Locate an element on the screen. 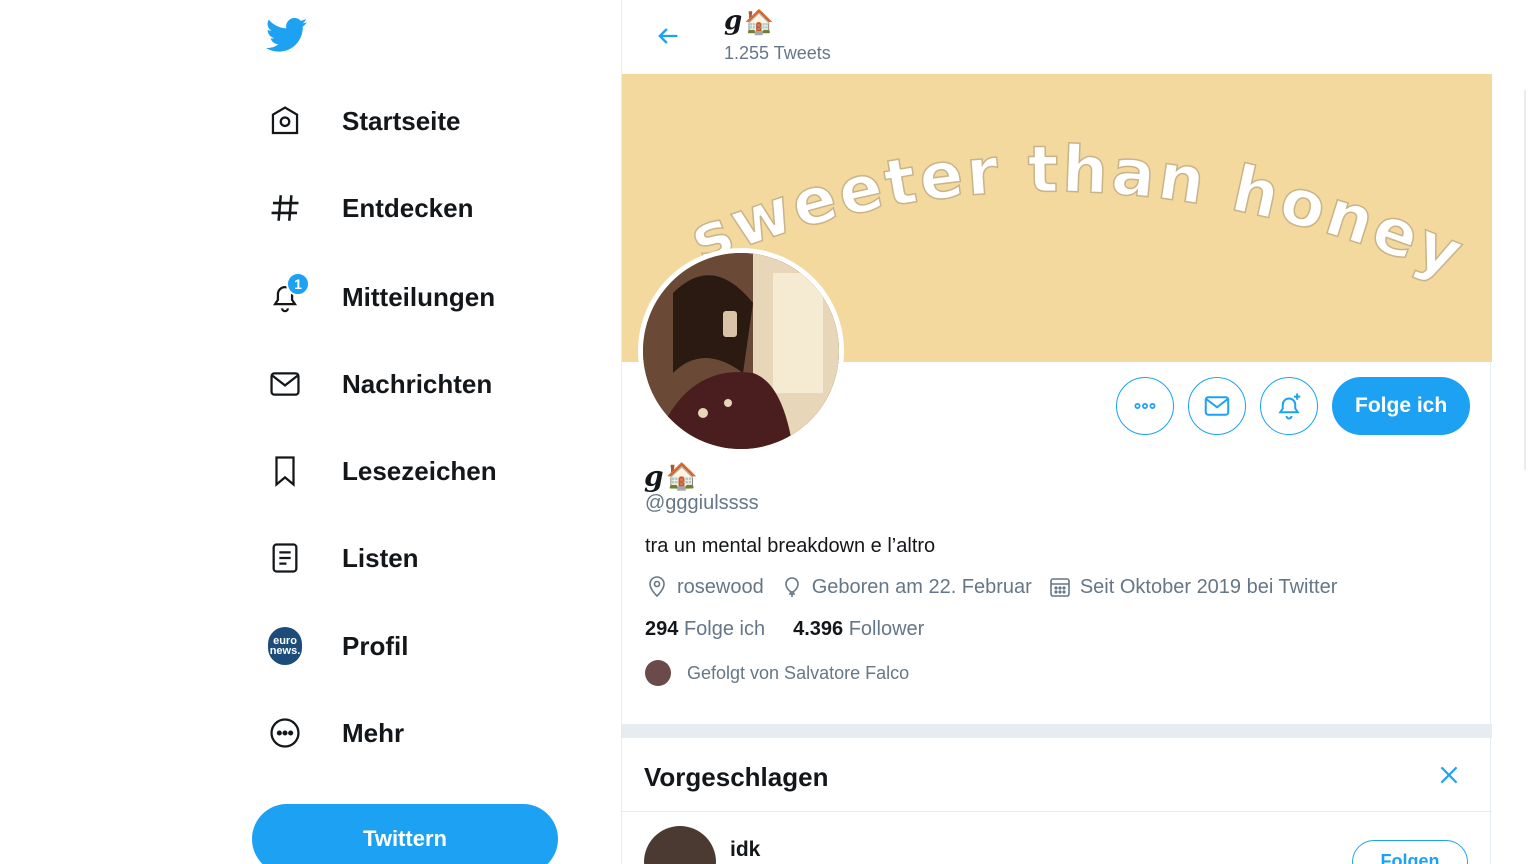 The image size is (1536, 864). list-icon is located at coordinates (285, 558).